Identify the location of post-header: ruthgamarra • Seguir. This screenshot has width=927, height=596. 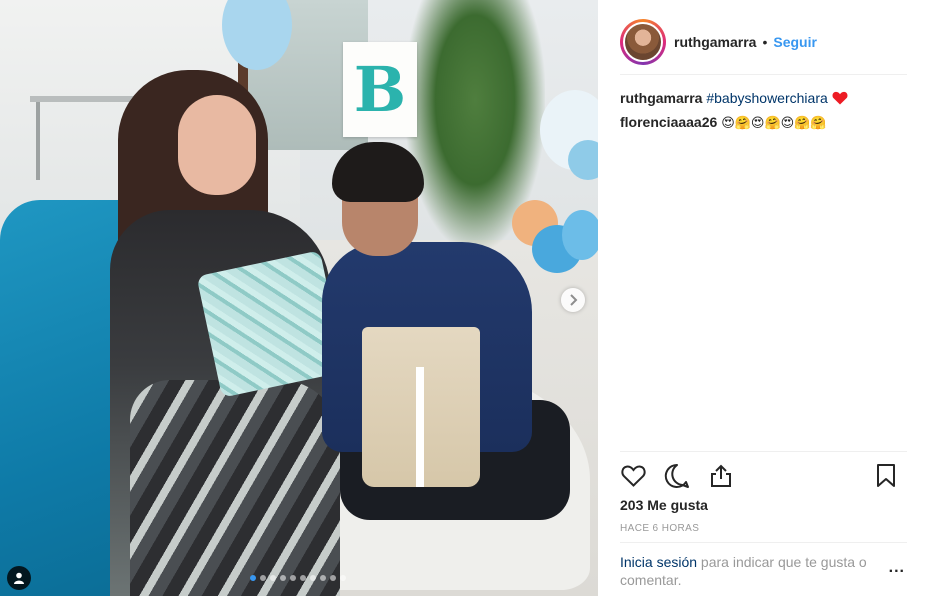
(763, 42).